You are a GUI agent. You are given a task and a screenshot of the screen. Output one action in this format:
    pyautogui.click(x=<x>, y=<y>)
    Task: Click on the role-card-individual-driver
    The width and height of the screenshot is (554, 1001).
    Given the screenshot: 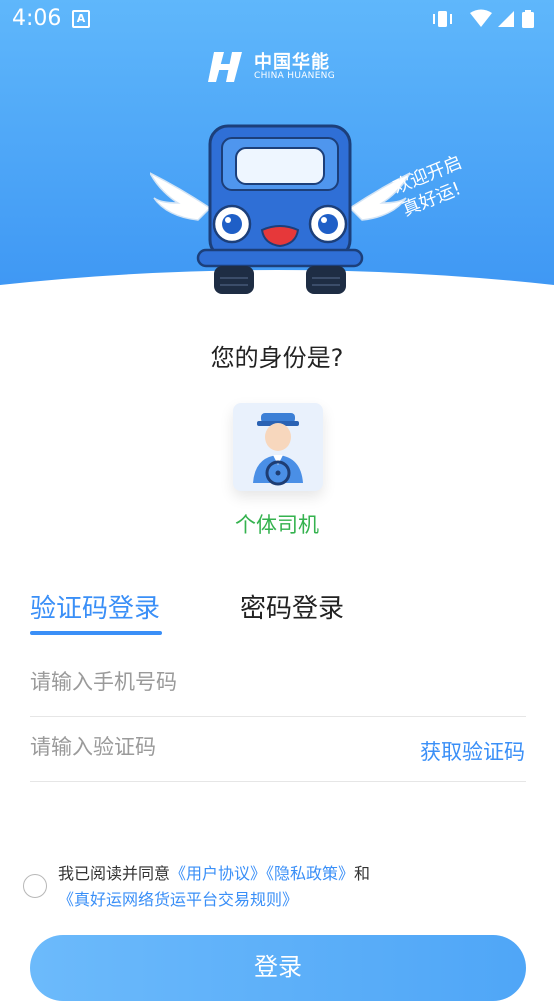 What is the action you would take?
    pyautogui.click(x=278, y=447)
    